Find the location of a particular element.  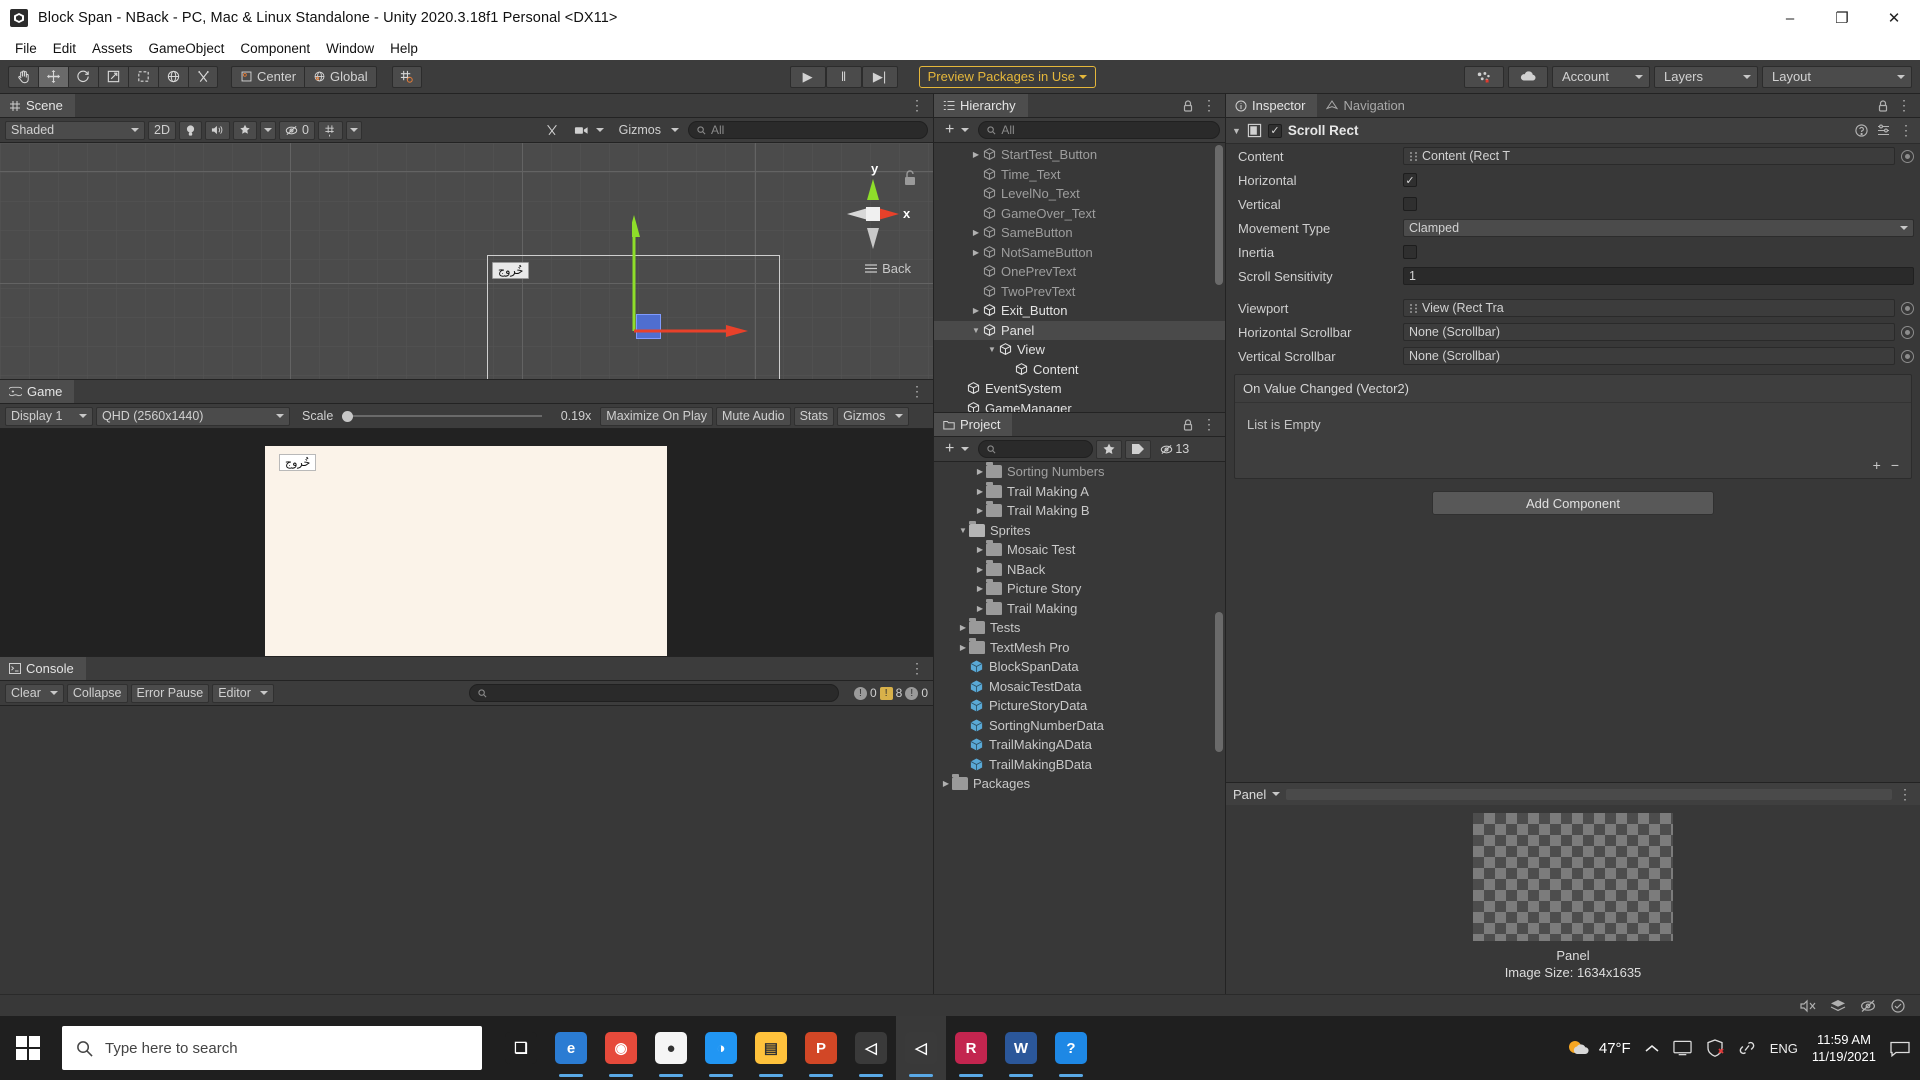

audio-icon is located at coordinates (217, 130).